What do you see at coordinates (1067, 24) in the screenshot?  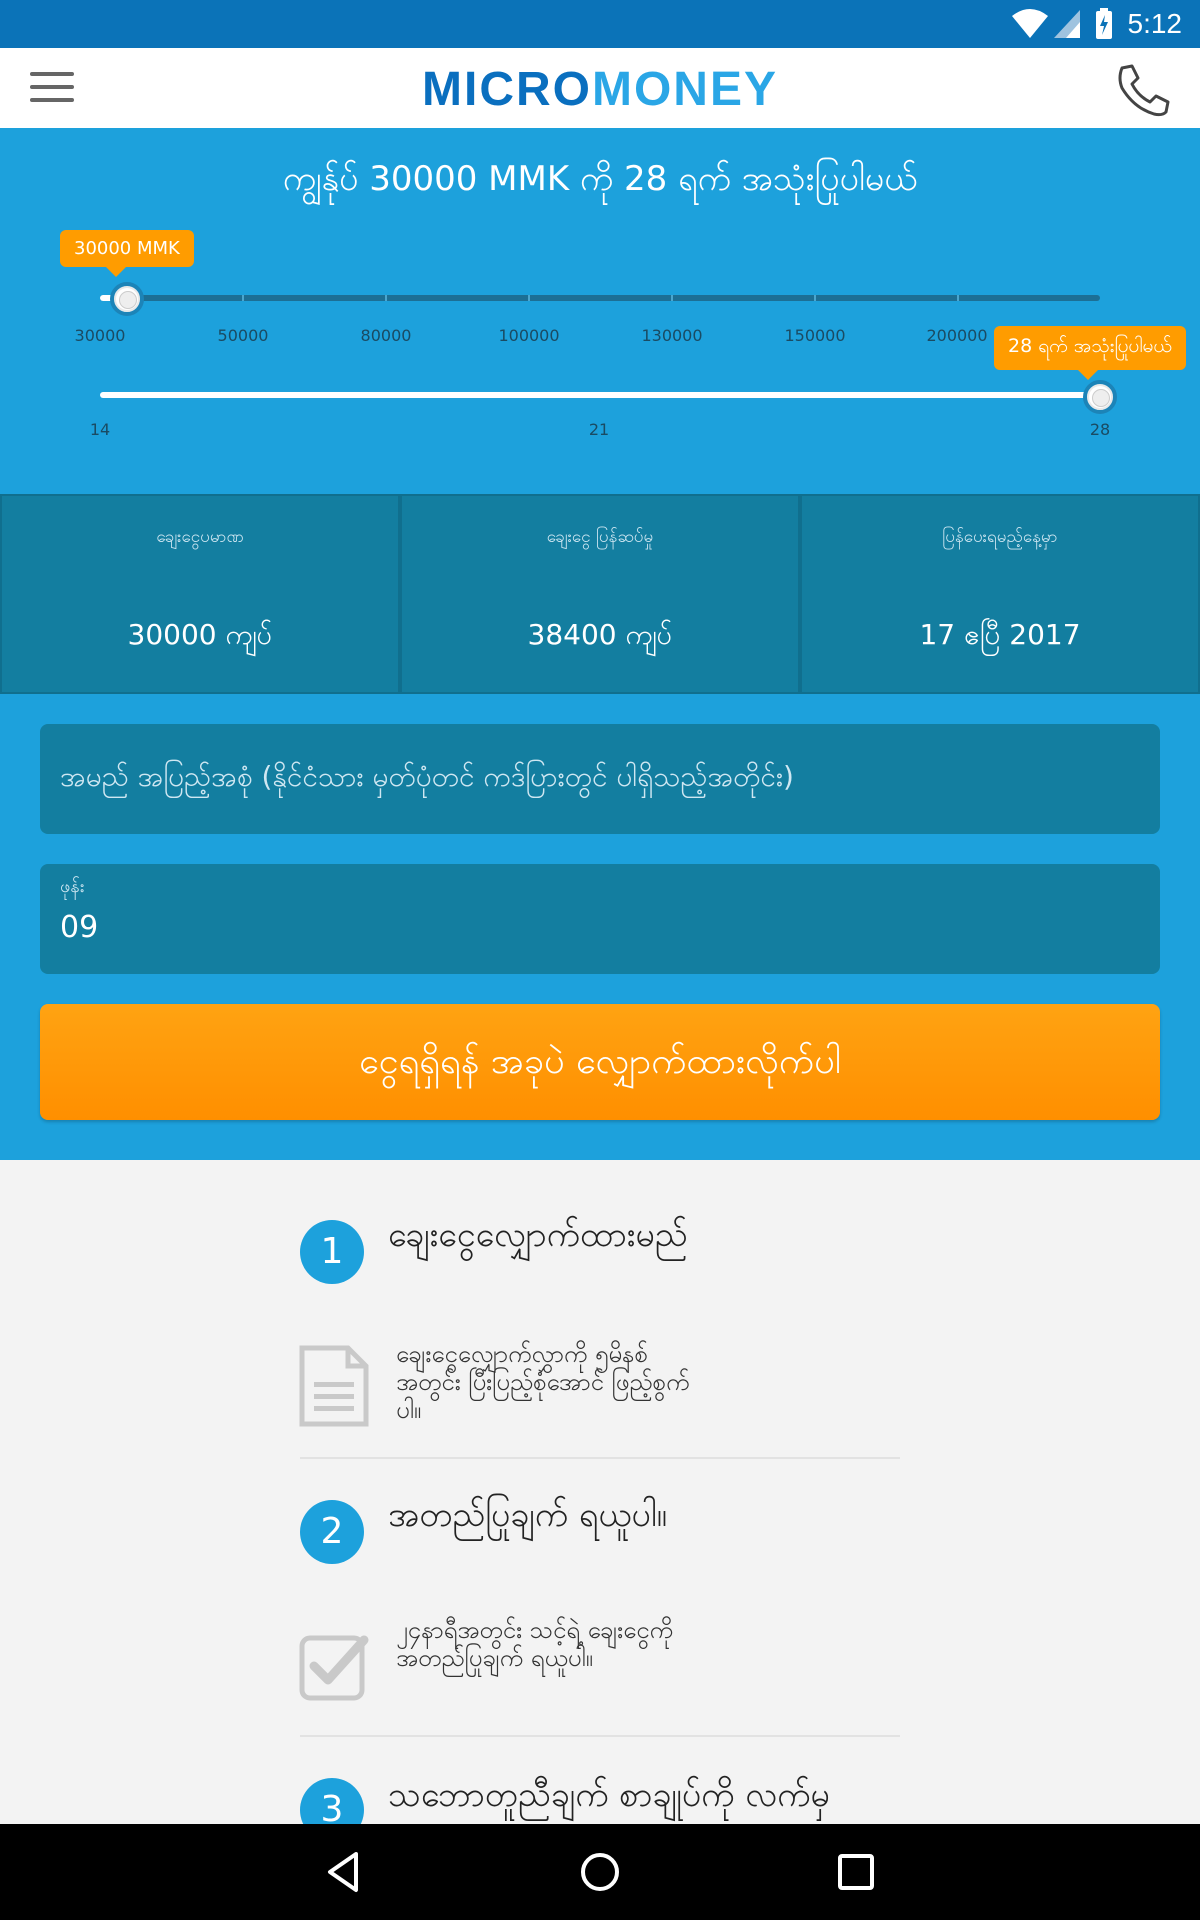 I see `cellular-signal-icon` at bounding box center [1067, 24].